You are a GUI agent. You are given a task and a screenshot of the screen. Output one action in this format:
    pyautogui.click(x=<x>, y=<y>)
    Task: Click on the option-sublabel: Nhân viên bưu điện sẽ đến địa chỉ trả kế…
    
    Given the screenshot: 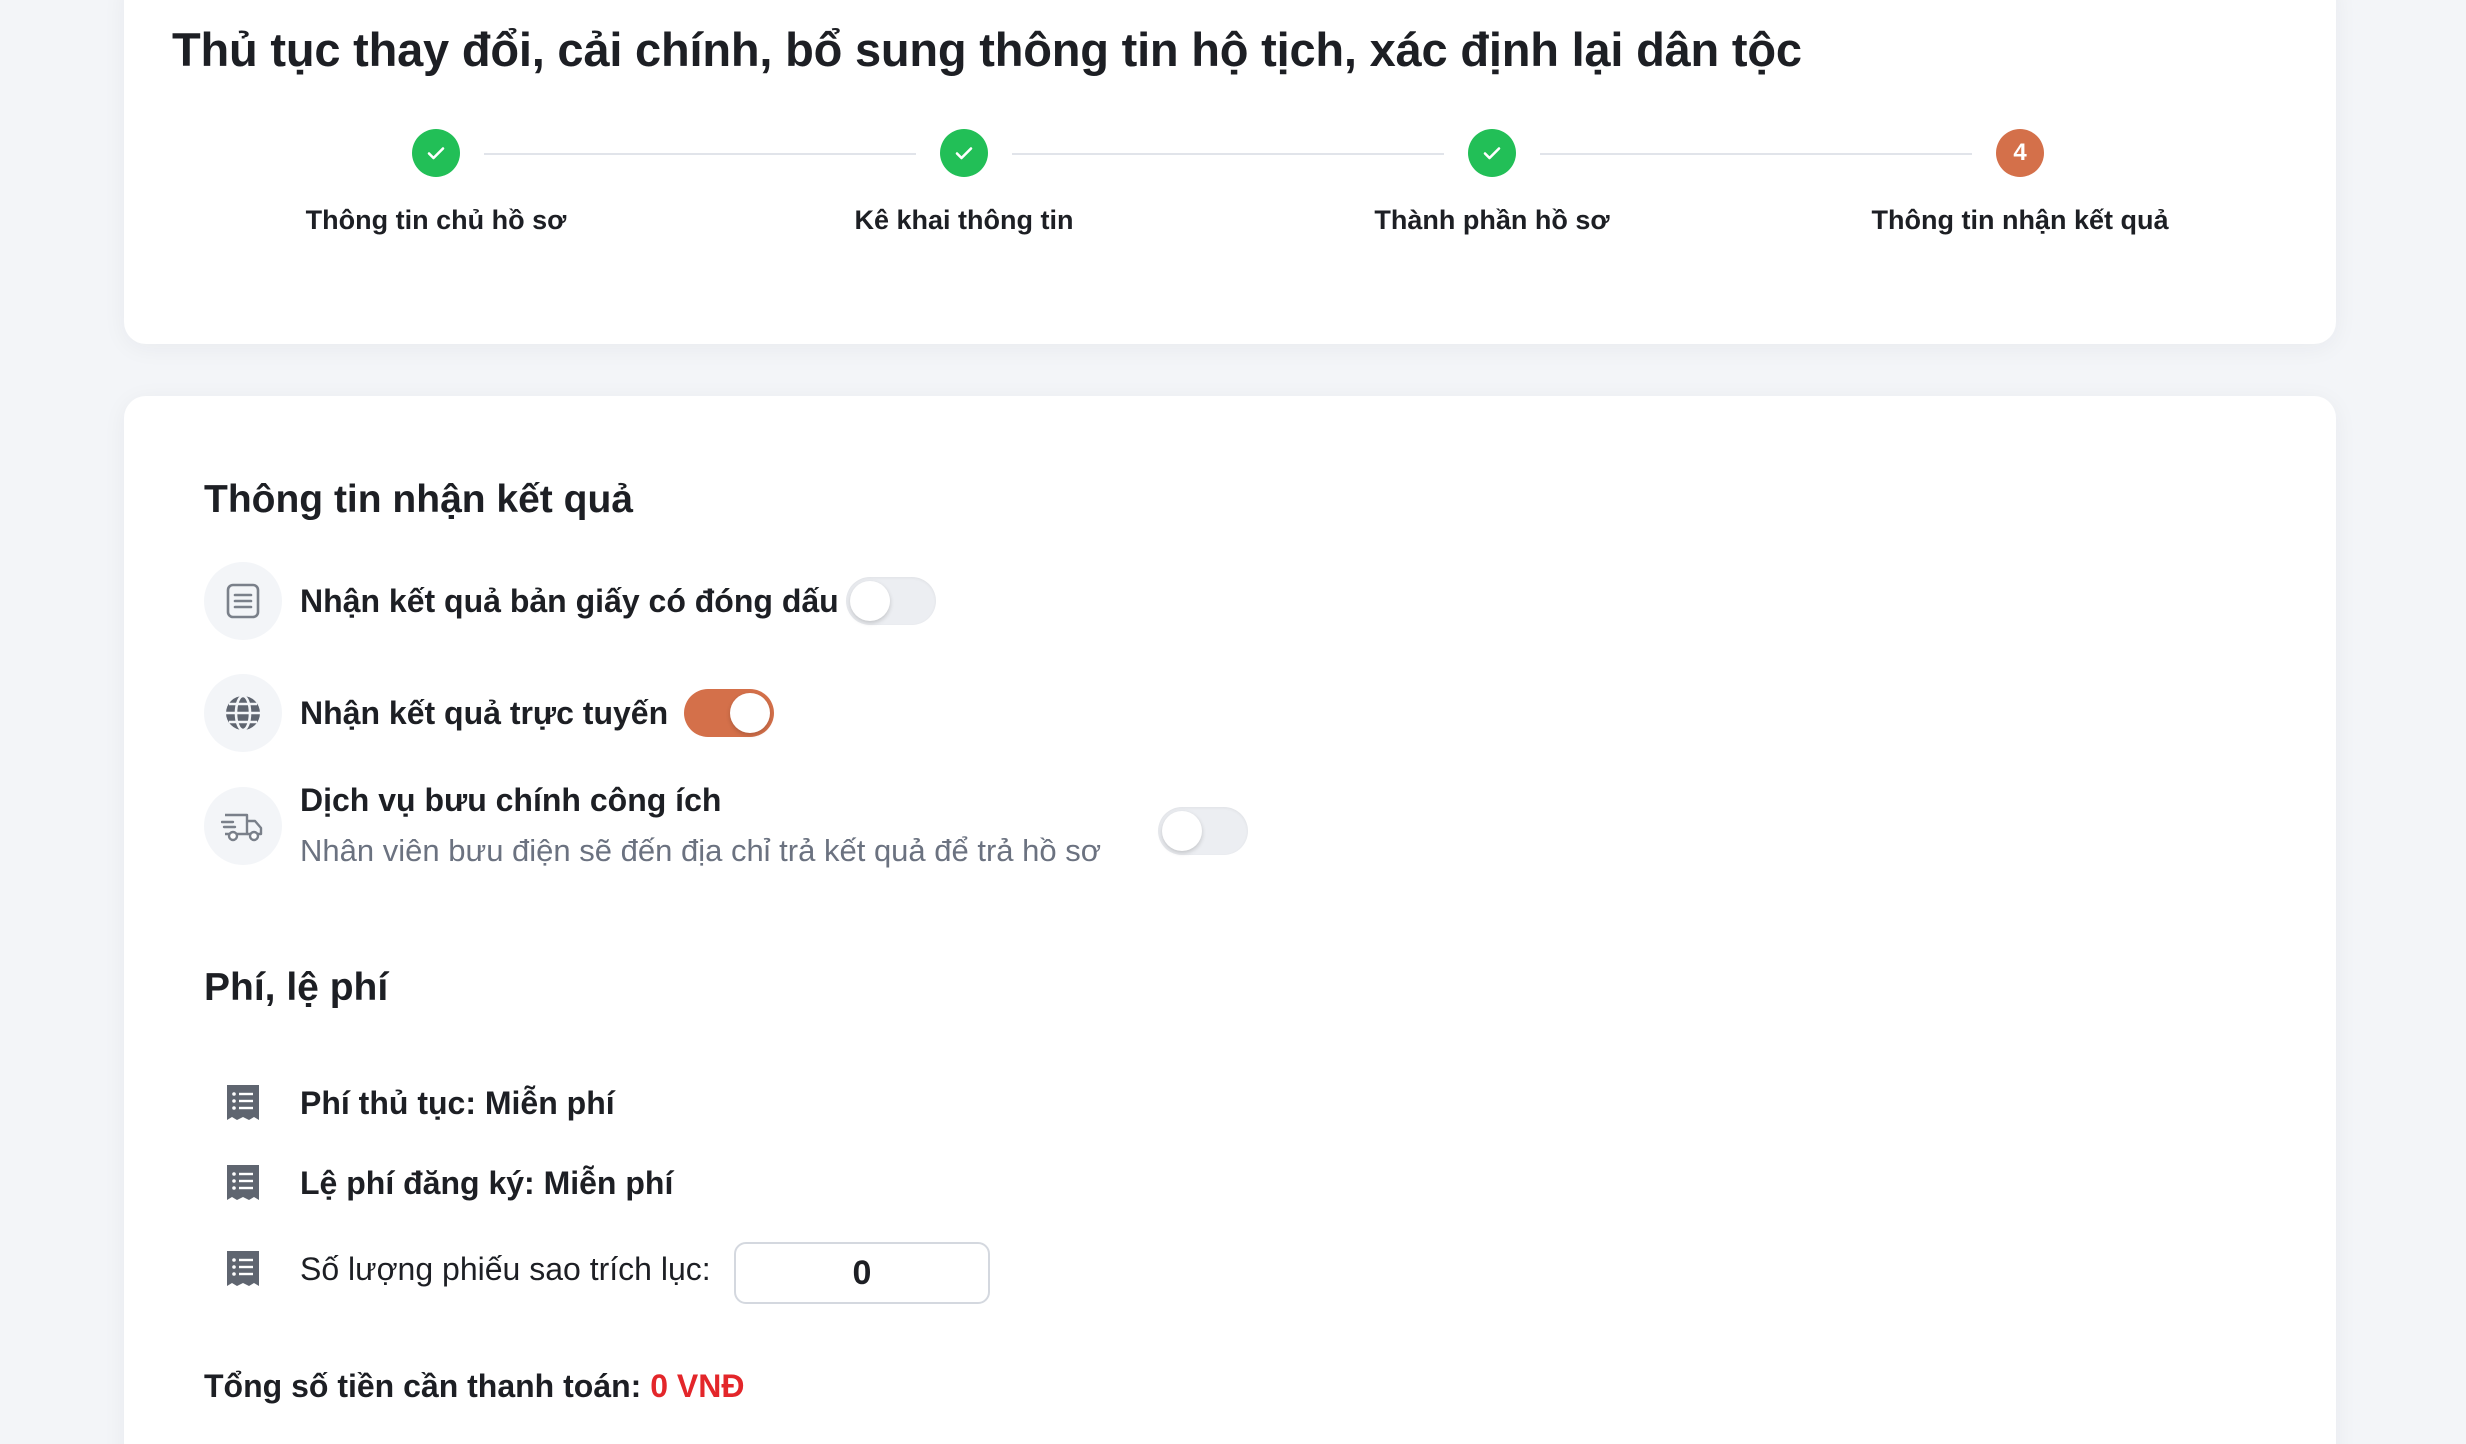 What is the action you would take?
    pyautogui.click(x=701, y=850)
    